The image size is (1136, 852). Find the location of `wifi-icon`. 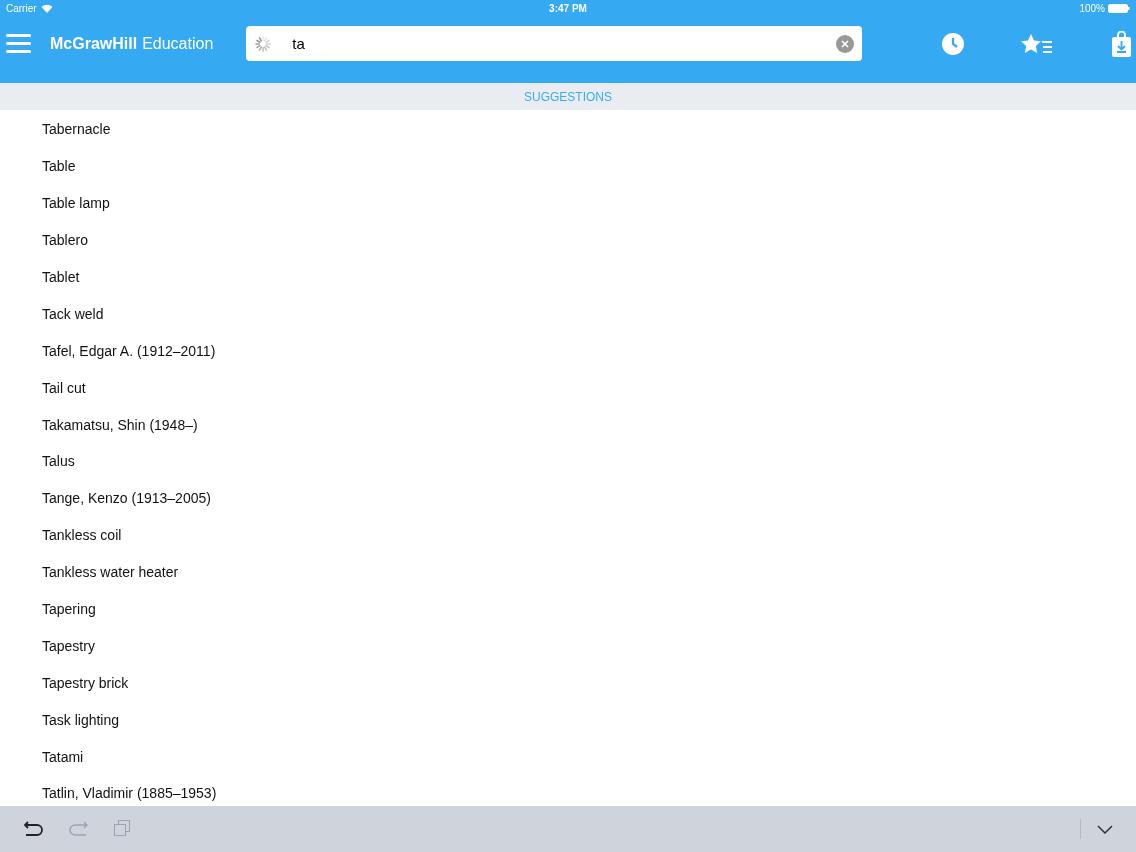

wifi-icon is located at coordinates (46, 8).